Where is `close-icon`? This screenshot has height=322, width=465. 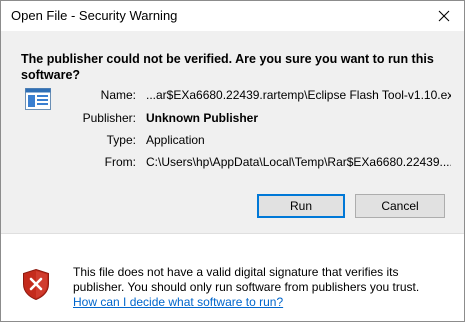 close-icon is located at coordinates (444, 16).